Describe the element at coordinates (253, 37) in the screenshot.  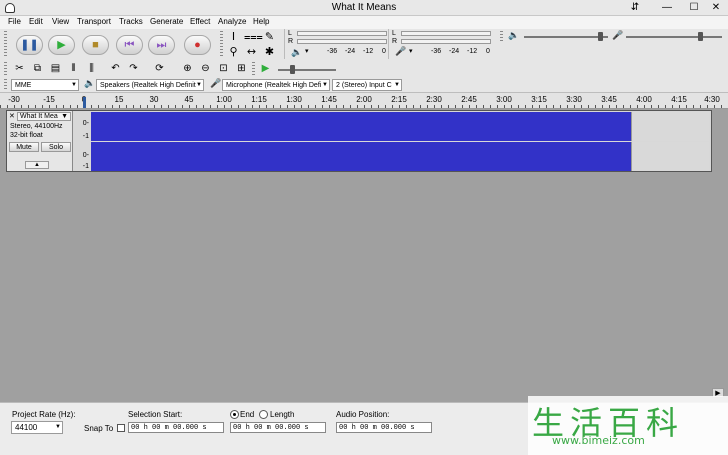
I see `envelope-tool-icon: ⩶` at that location.